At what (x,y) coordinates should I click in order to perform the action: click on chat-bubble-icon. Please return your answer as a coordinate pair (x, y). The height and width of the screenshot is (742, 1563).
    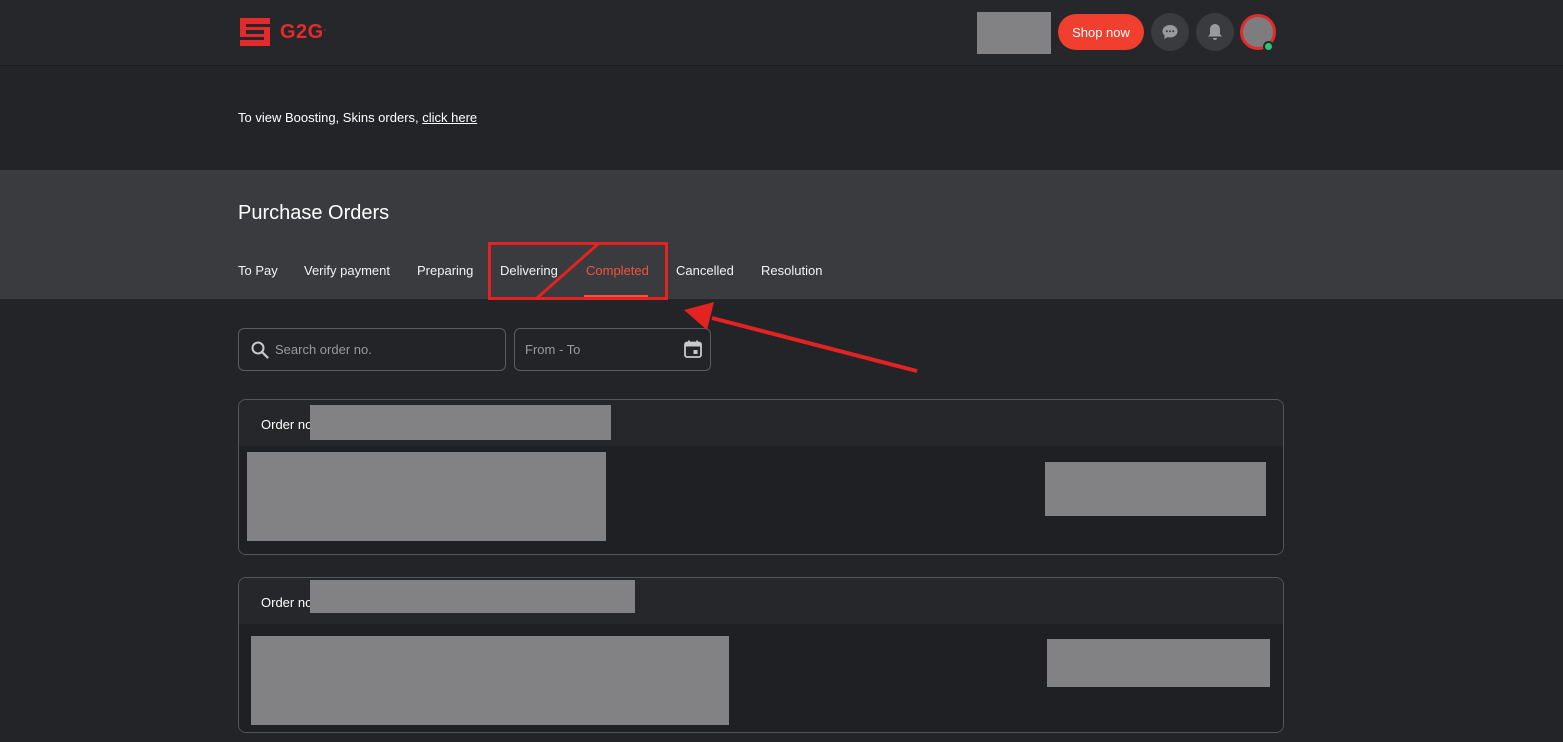
    Looking at the image, I should click on (1170, 32).